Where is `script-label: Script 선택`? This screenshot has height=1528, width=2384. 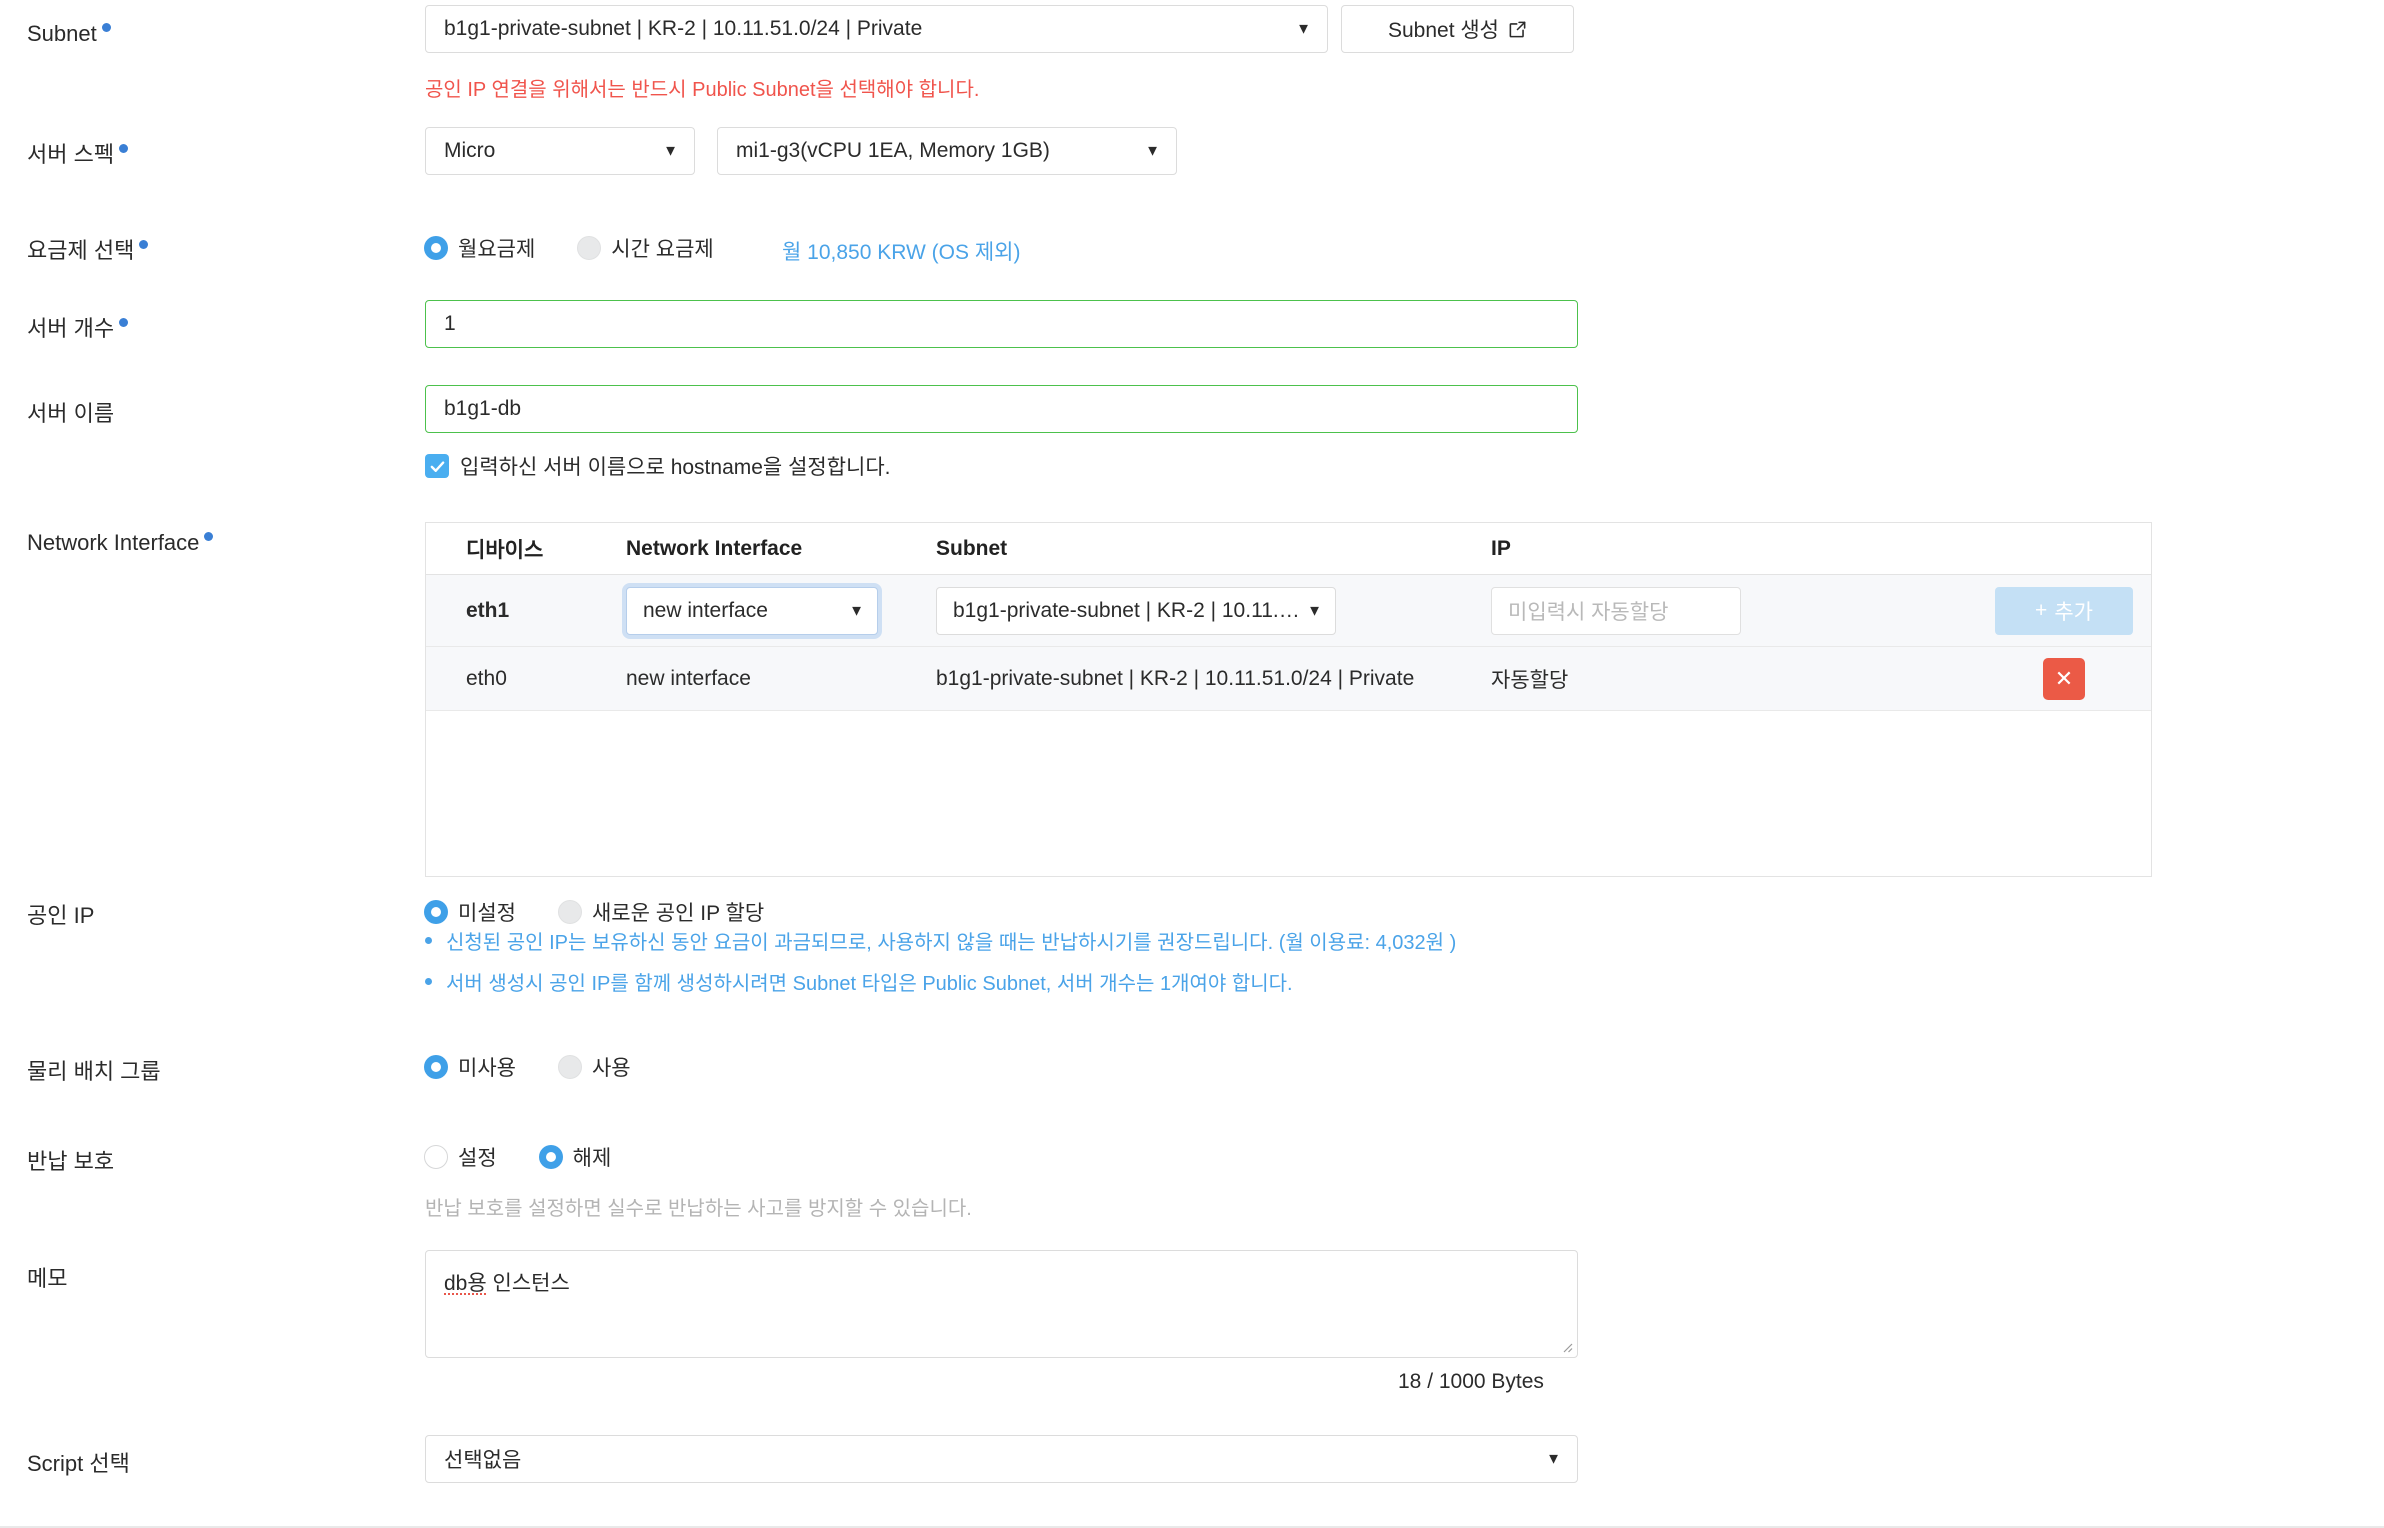 script-label: Script 선택 is located at coordinates (78, 1464).